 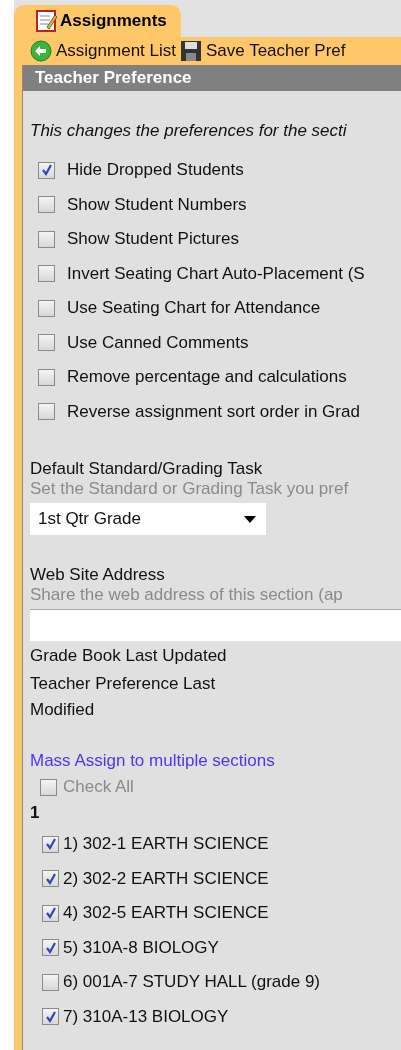 What do you see at coordinates (158, 342) in the screenshot?
I see `checkbox-label: Use Canned Comments` at bounding box center [158, 342].